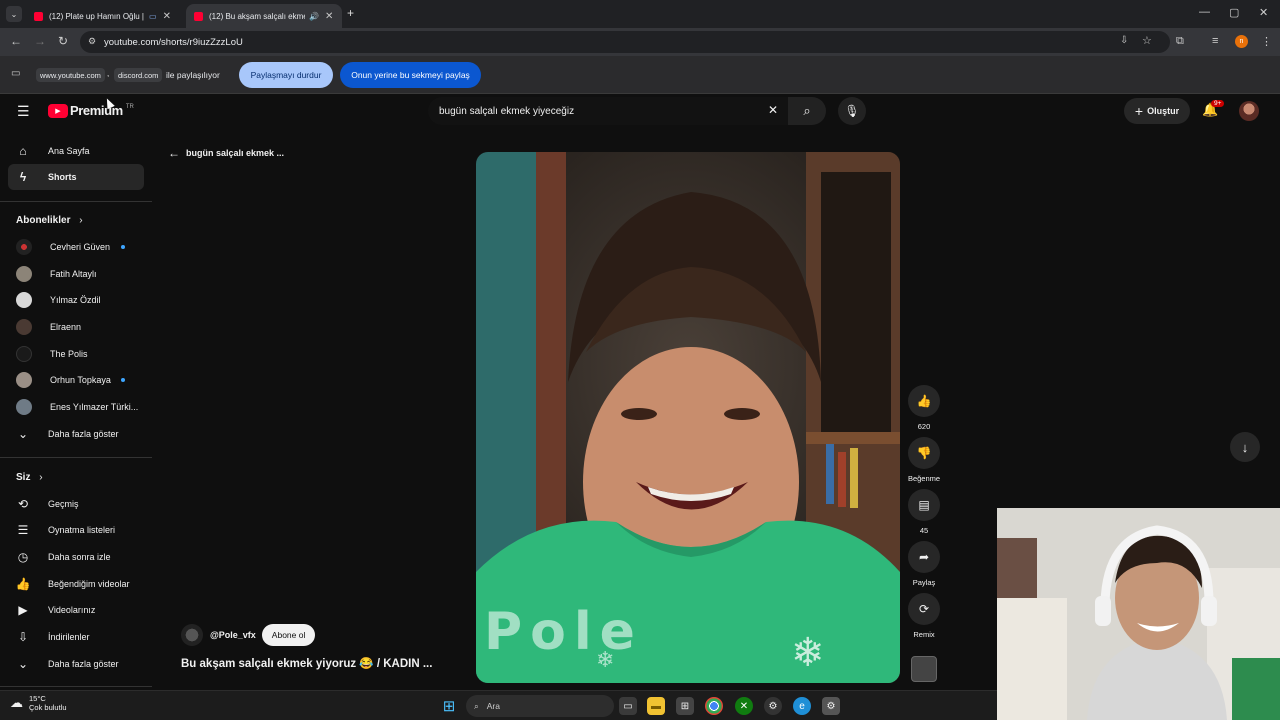 The image size is (1280, 720). Describe the element at coordinates (79, 557) in the screenshot. I see `sidebar-item-label: Daha sonra izle` at that location.